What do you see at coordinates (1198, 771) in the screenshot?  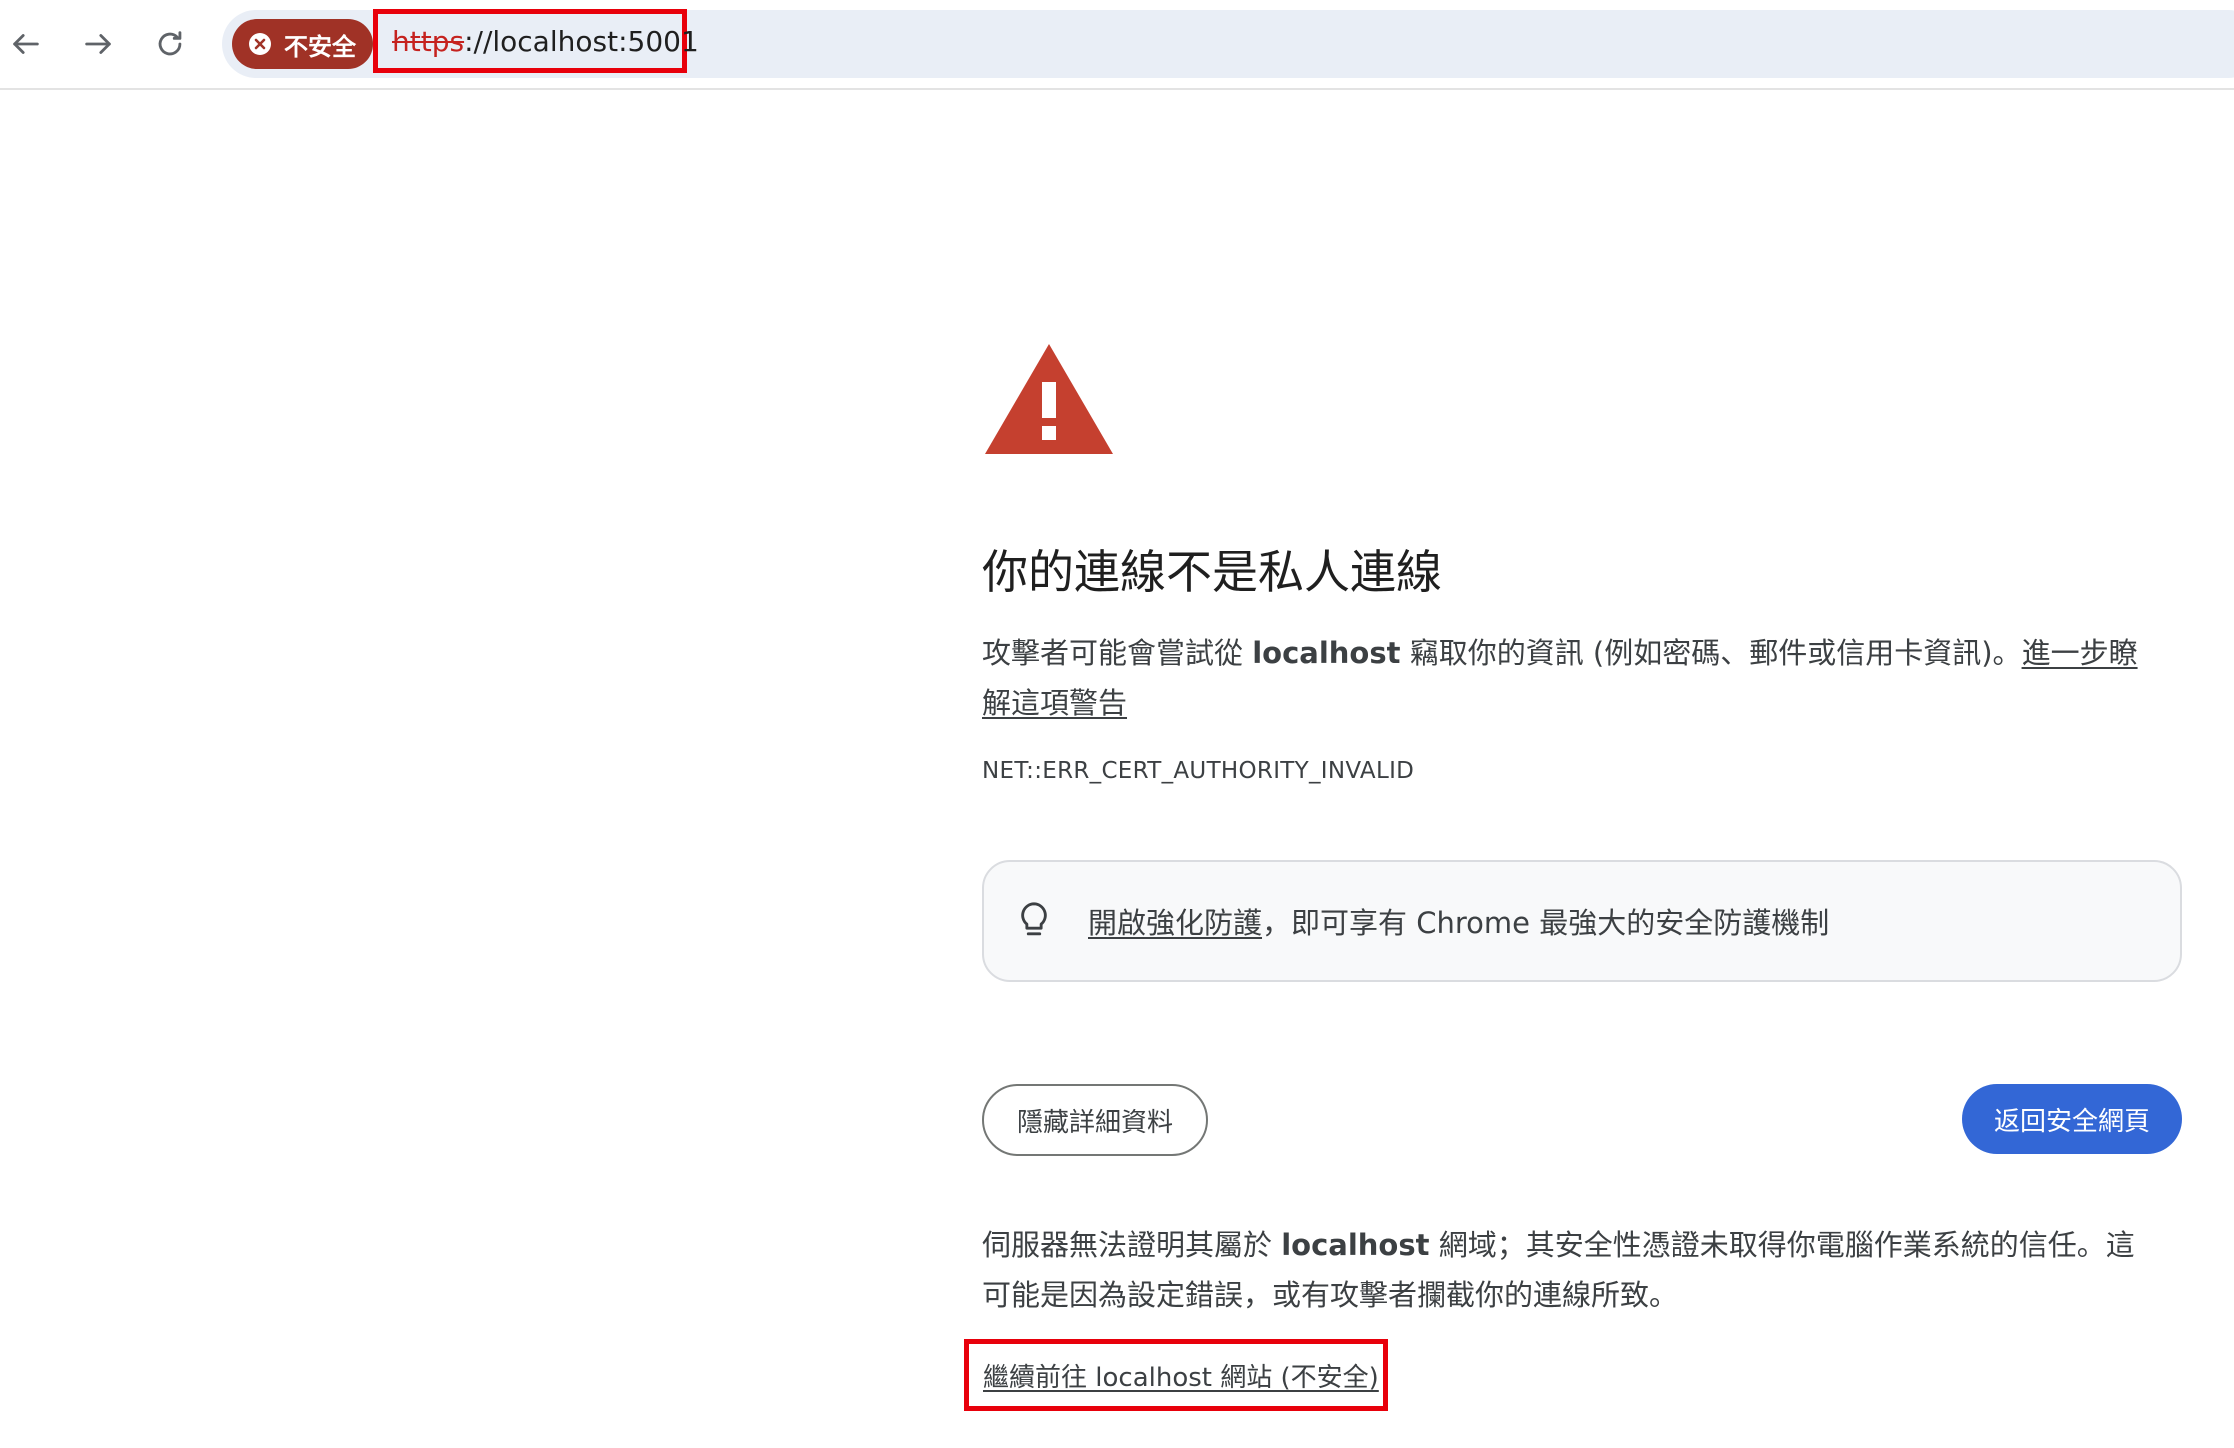 I see `error-code: NET::ERR_CERT_AUTHORITY_INVALID` at bounding box center [1198, 771].